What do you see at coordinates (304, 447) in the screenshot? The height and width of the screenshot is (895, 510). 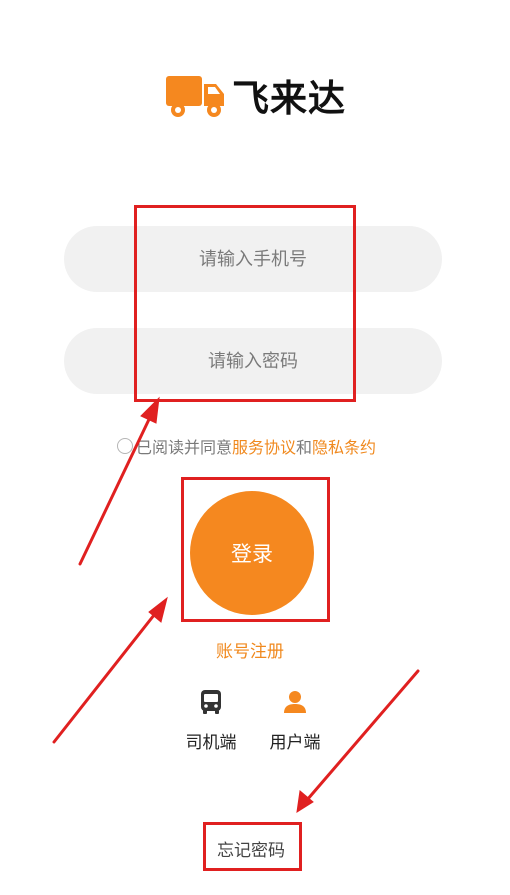 I see `agreement-conjunction: 和` at bounding box center [304, 447].